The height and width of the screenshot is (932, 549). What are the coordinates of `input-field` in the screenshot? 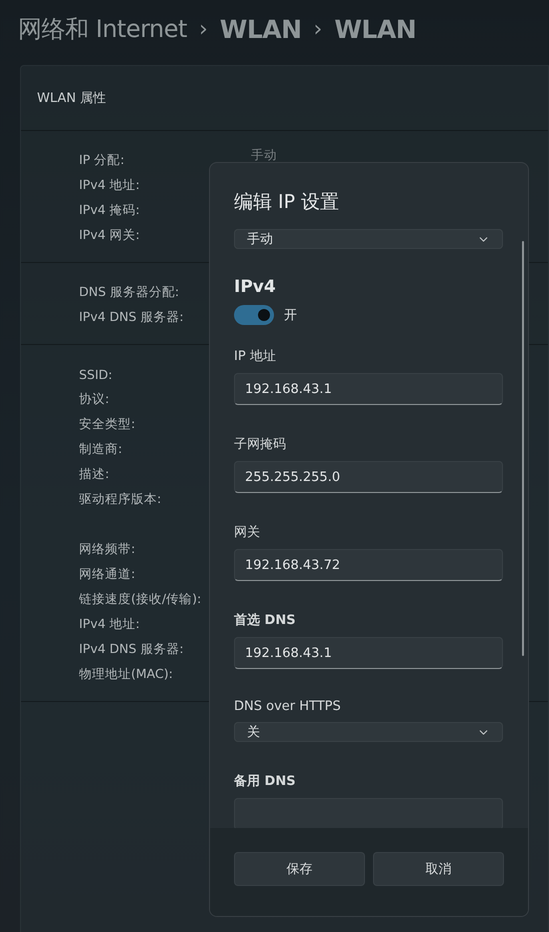 It's located at (368, 813).